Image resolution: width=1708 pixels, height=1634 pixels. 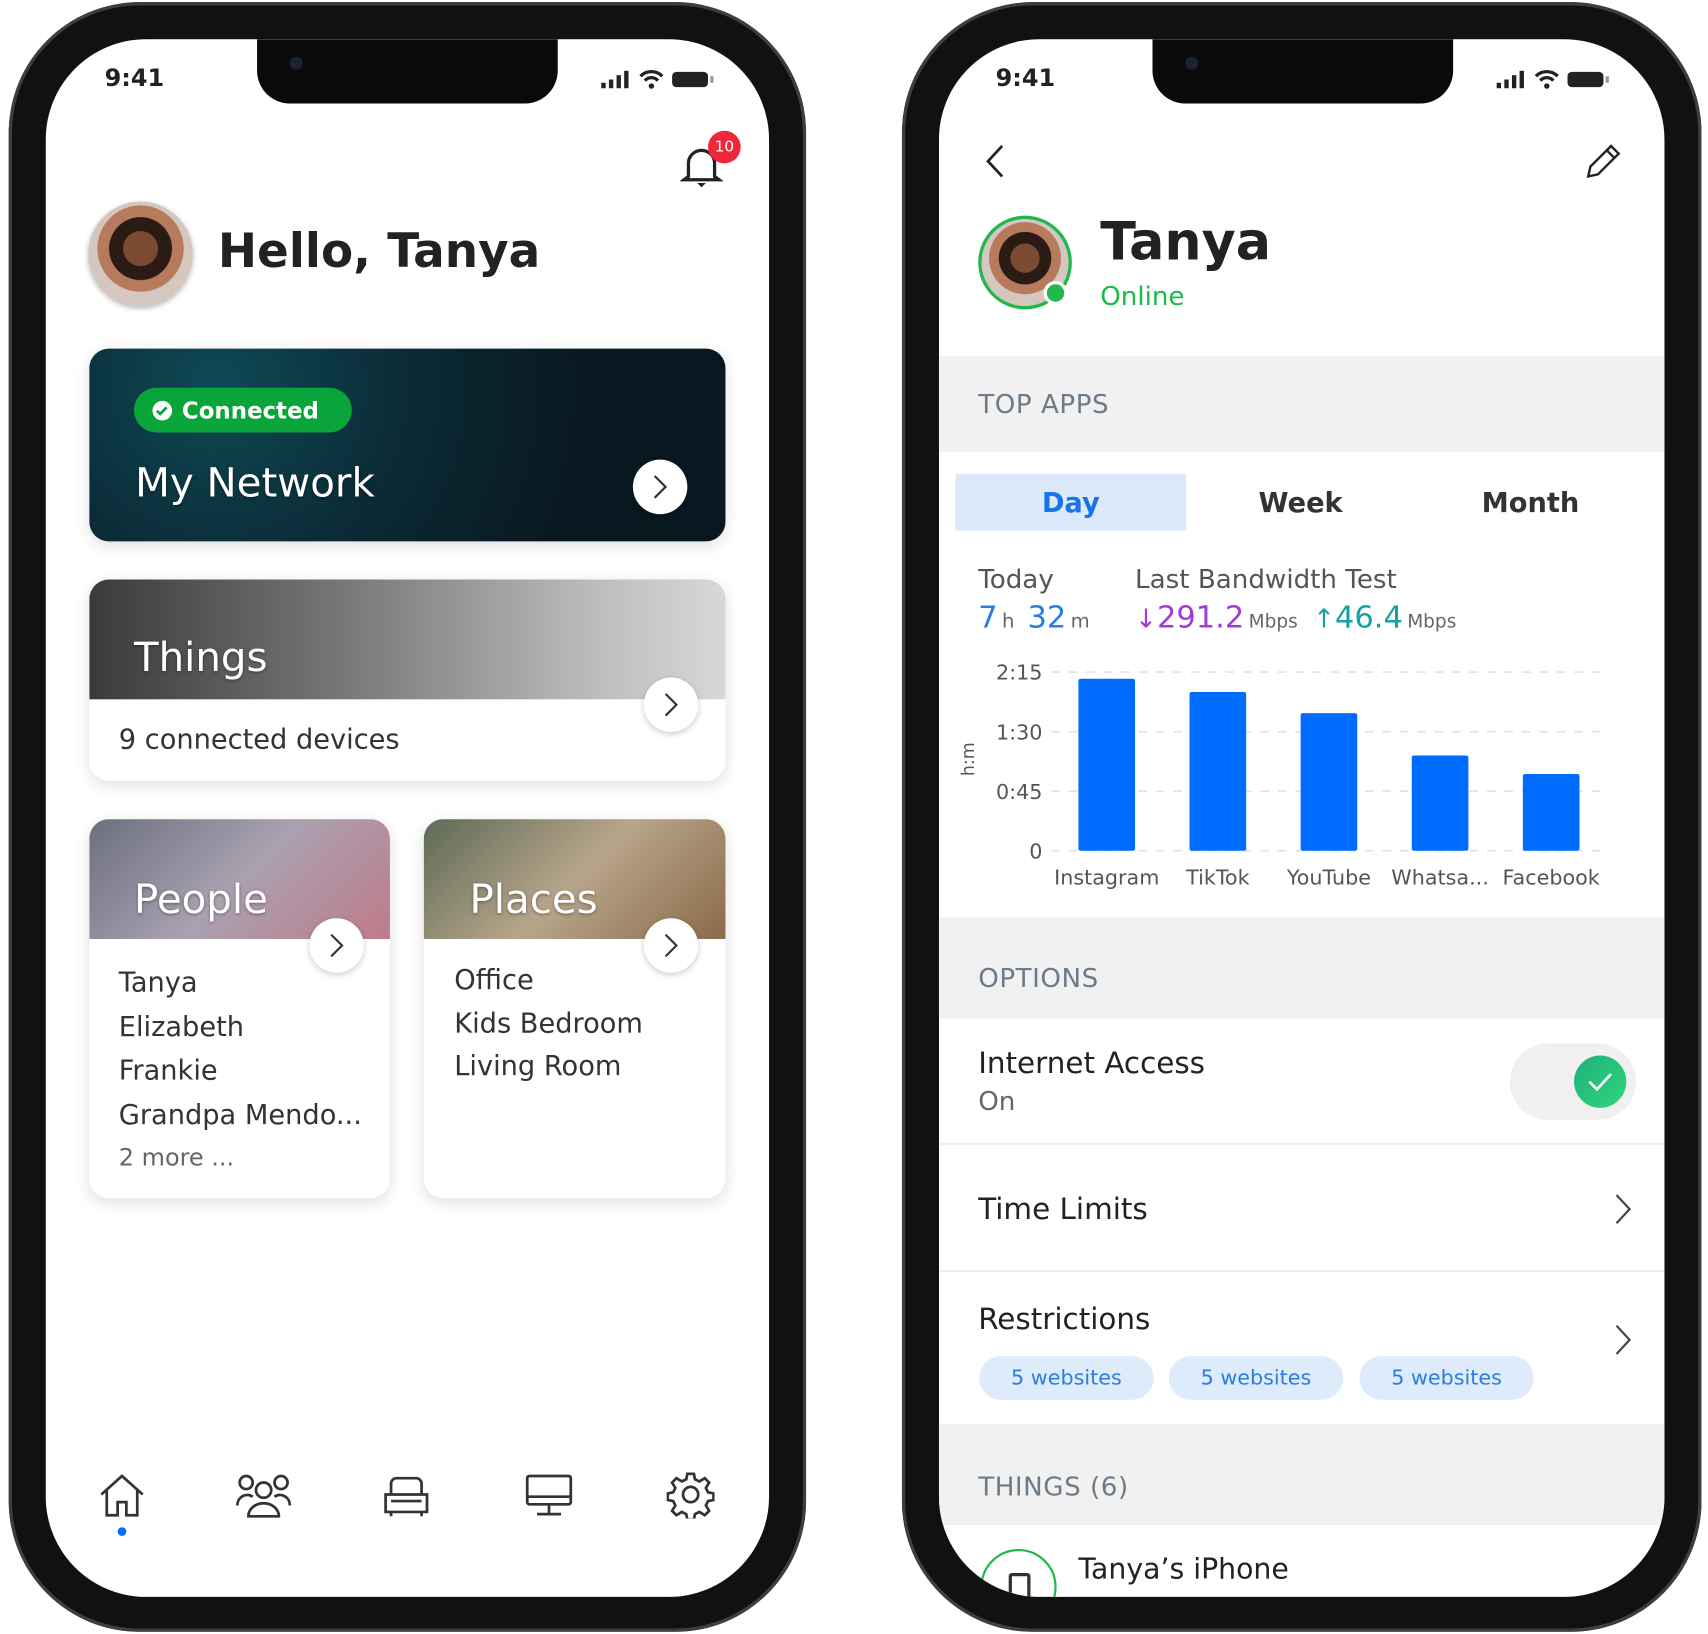 What do you see at coordinates (1368, 617) in the screenshot?
I see `upload-speed: 46.4` at bounding box center [1368, 617].